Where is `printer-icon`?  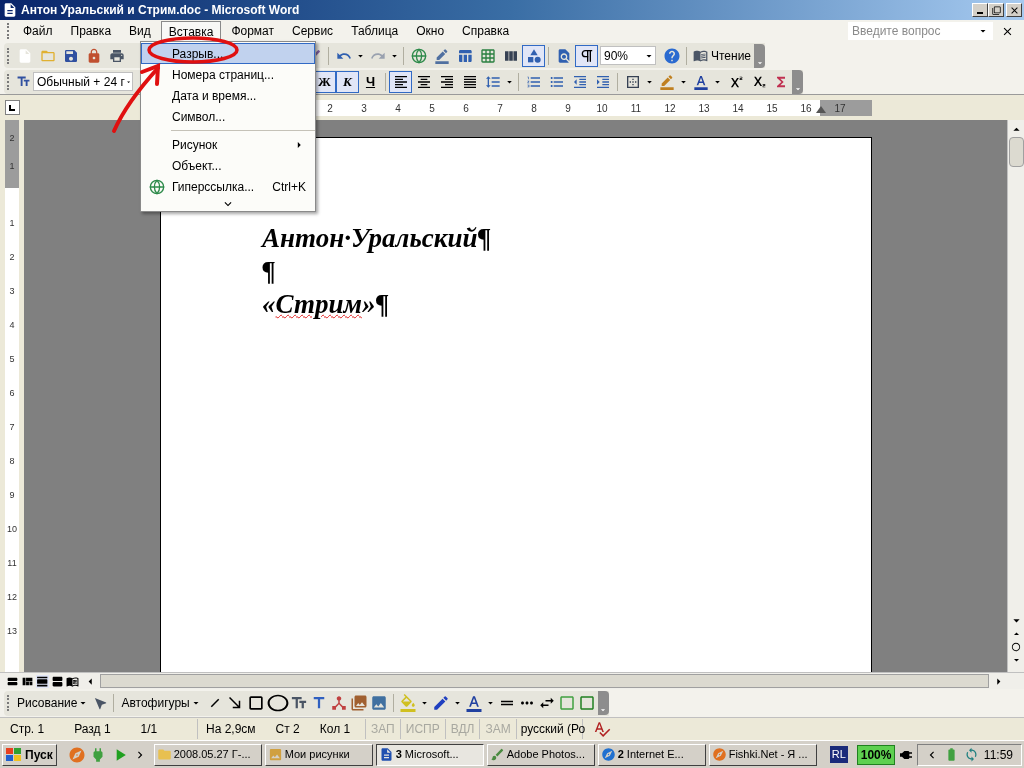
printer-icon is located at coordinates (116, 55).